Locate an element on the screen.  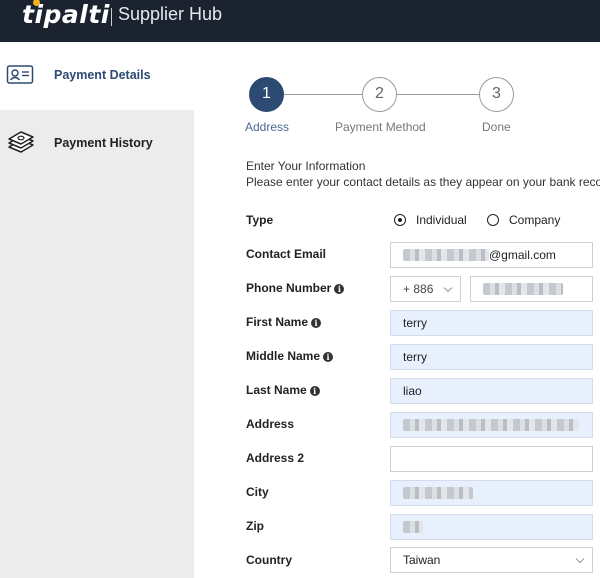
middle-name-label: Middle Name i is located at coordinates (290, 356).